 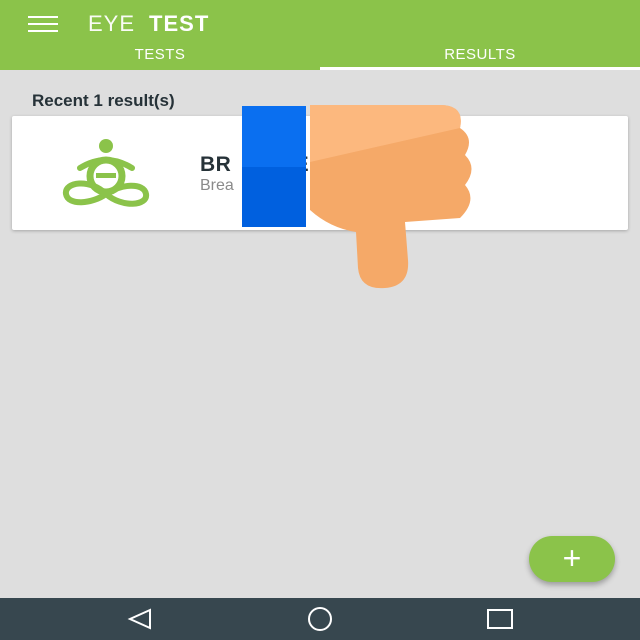 I want to click on home-circle-icon, so click(x=320, y=619).